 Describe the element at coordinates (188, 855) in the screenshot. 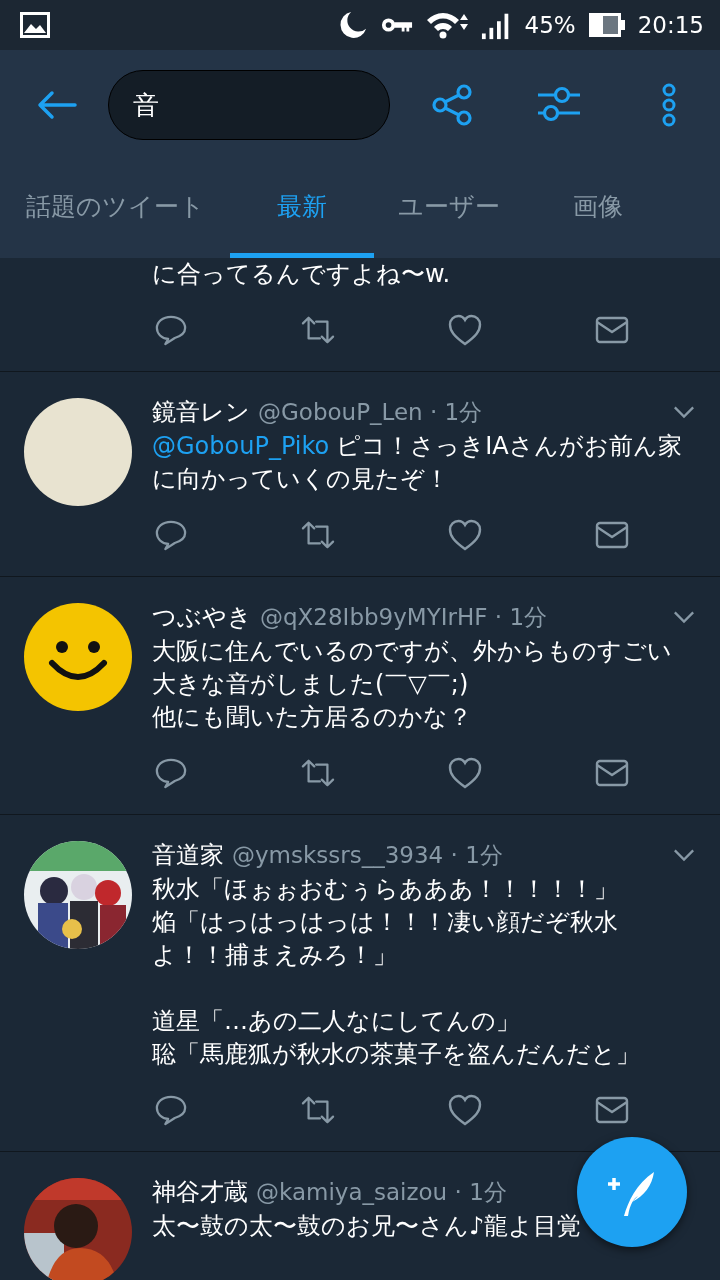

I see `user-name: 音道家` at that location.